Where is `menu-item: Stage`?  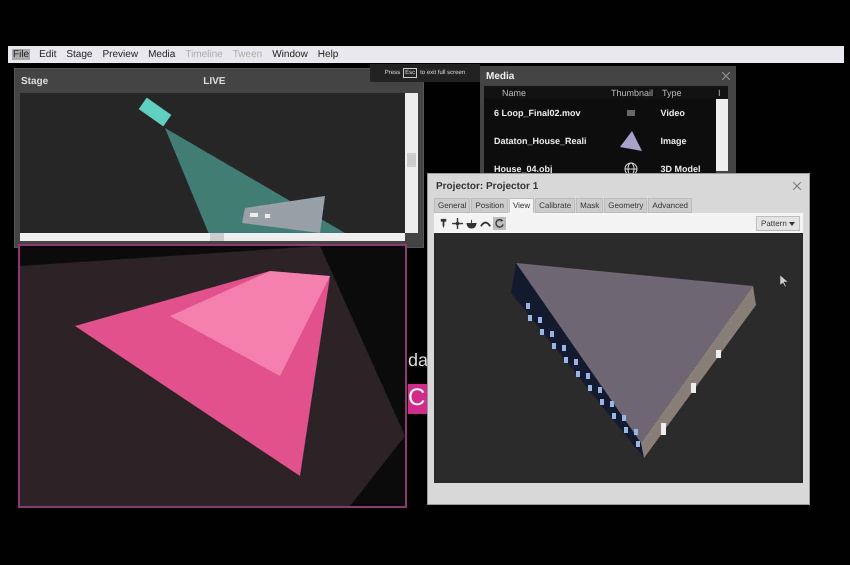
menu-item: Stage is located at coordinates (79, 54).